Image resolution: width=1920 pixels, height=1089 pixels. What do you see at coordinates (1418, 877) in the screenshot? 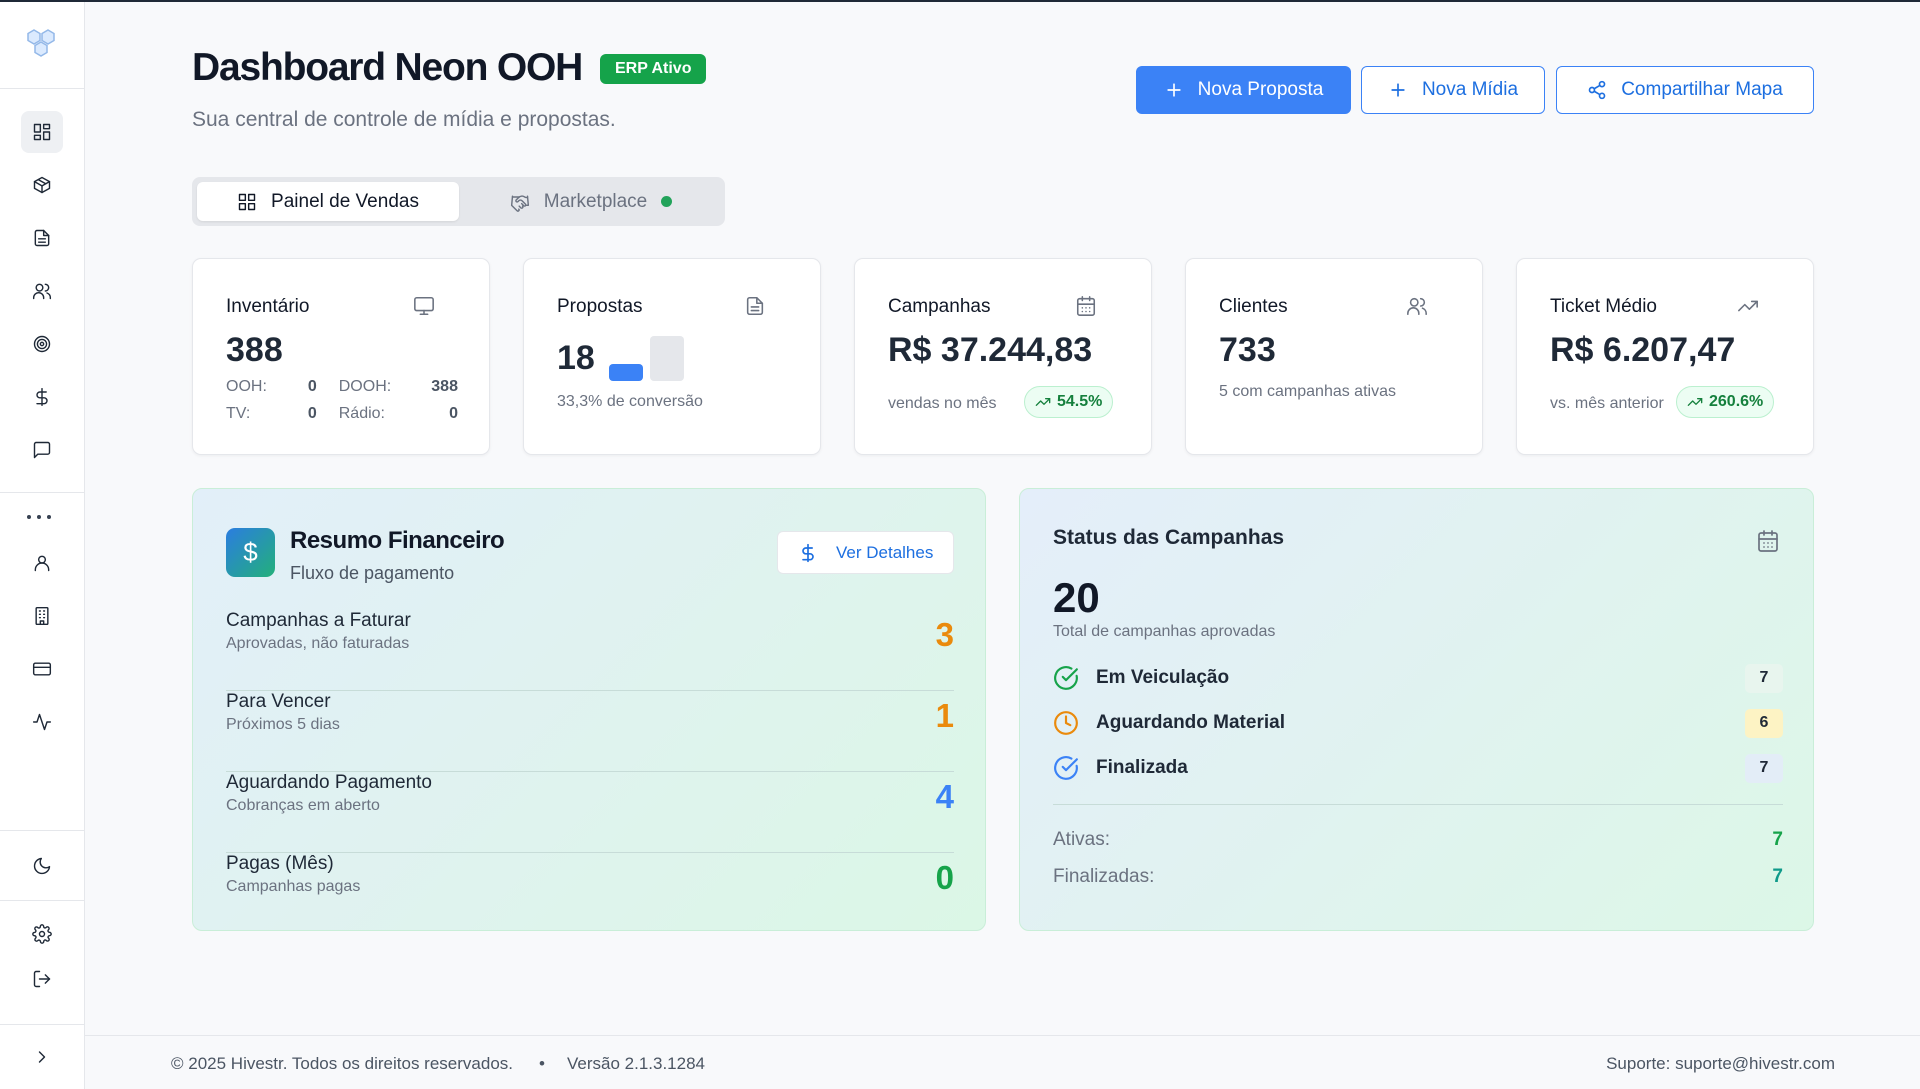
I see `finalizadas-row: Finalizadas: 7` at bounding box center [1418, 877].